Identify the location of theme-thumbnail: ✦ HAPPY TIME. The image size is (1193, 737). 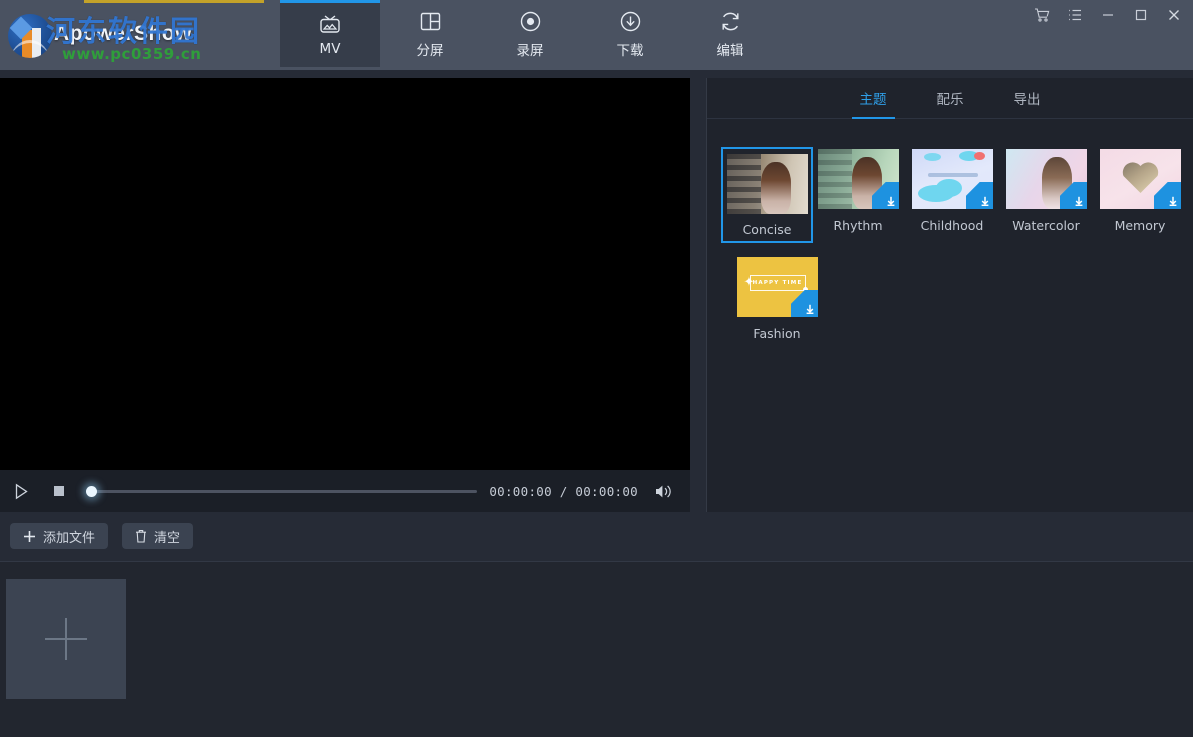
(777, 287).